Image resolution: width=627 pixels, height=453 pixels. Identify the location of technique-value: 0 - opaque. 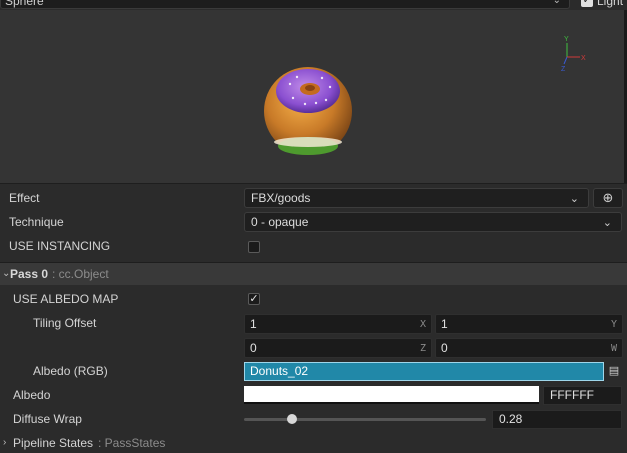
(280, 222).